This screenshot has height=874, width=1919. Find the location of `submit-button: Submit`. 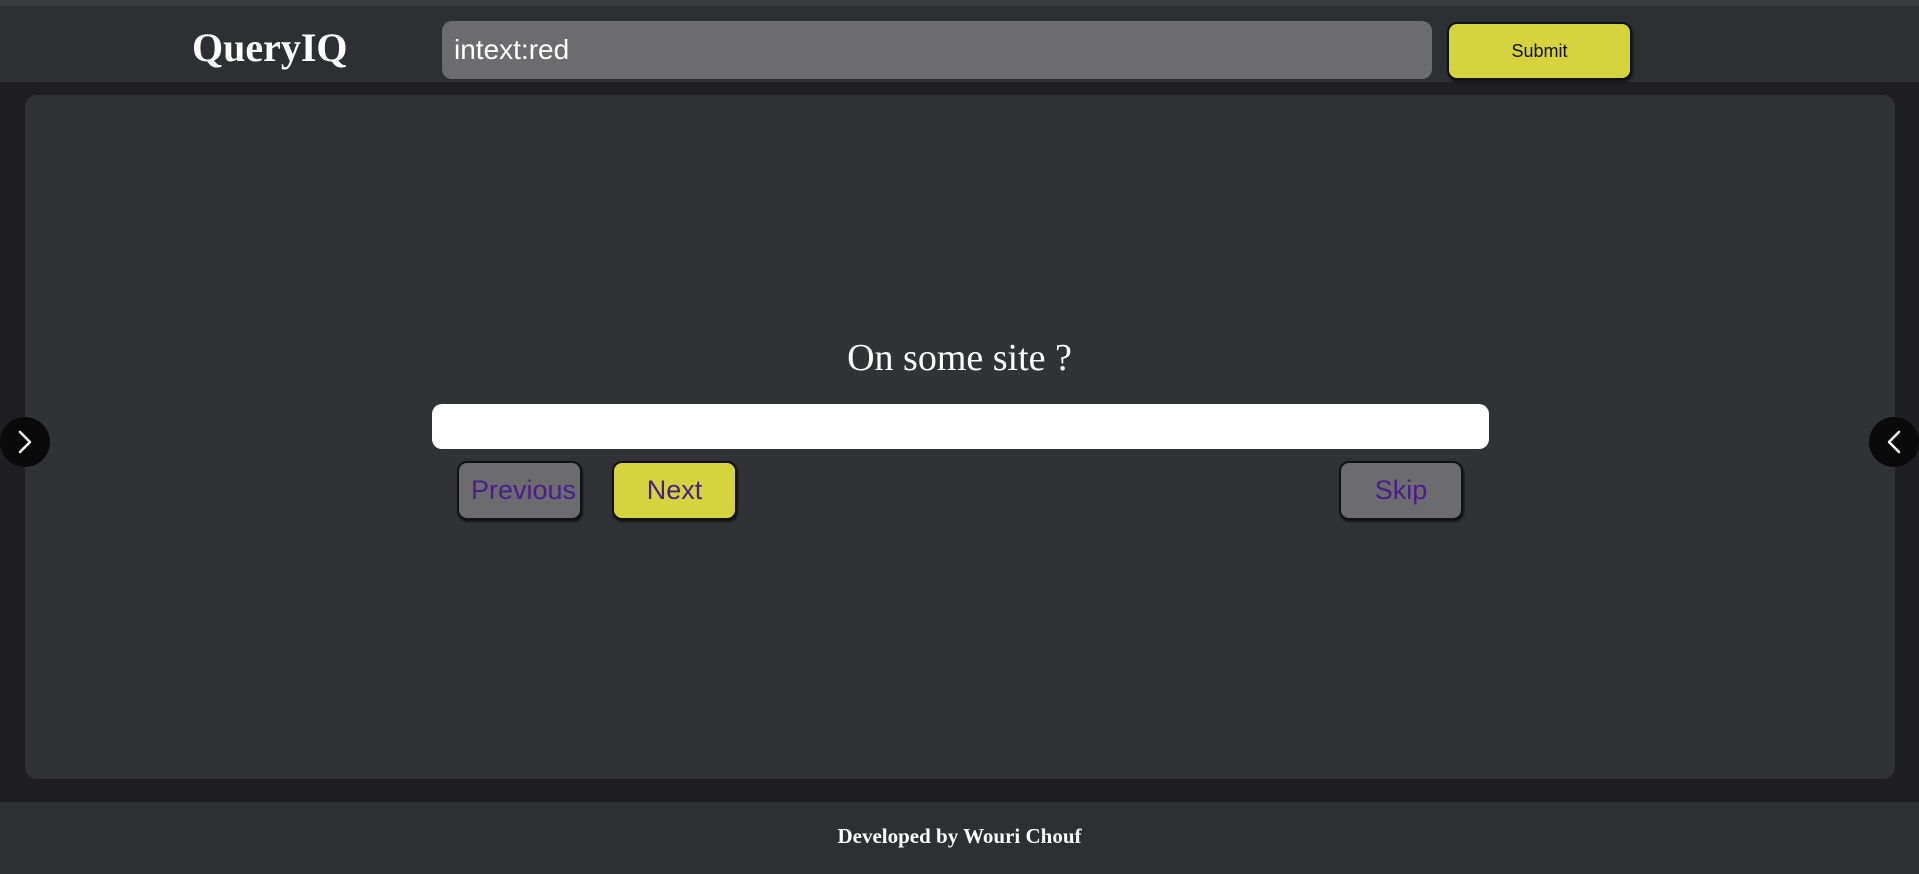

submit-button: Submit is located at coordinates (1539, 51).